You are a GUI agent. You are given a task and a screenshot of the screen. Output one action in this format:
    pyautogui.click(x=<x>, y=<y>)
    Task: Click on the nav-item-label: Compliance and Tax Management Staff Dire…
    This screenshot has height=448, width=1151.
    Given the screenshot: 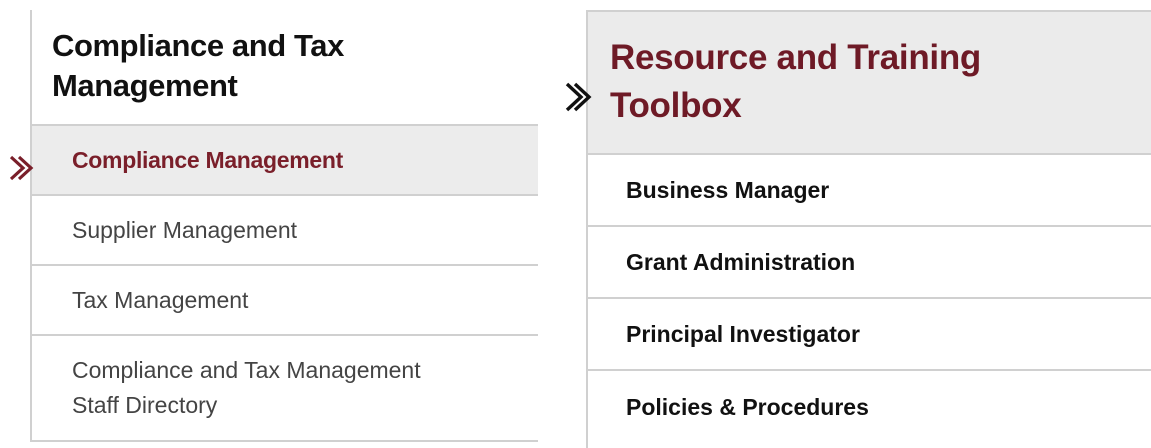 What is the action you would take?
    pyautogui.click(x=246, y=388)
    